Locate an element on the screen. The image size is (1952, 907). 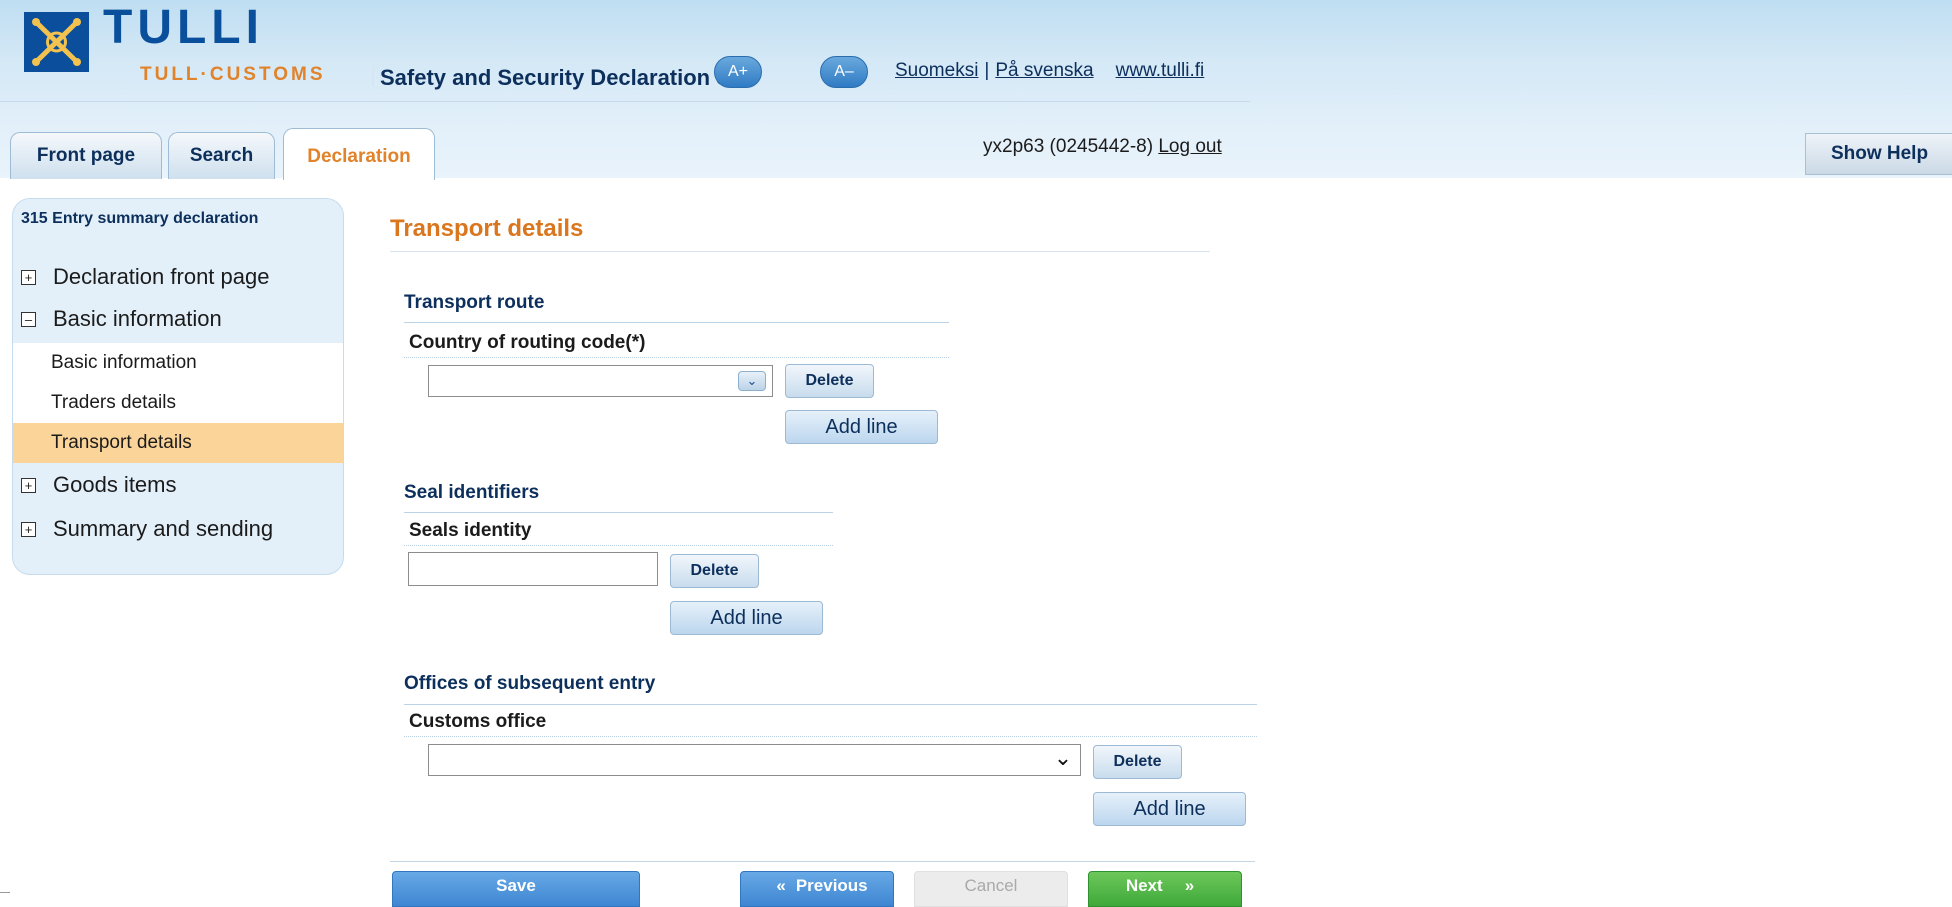
lang-finnish-link: Suomeksi is located at coordinates (936, 70).